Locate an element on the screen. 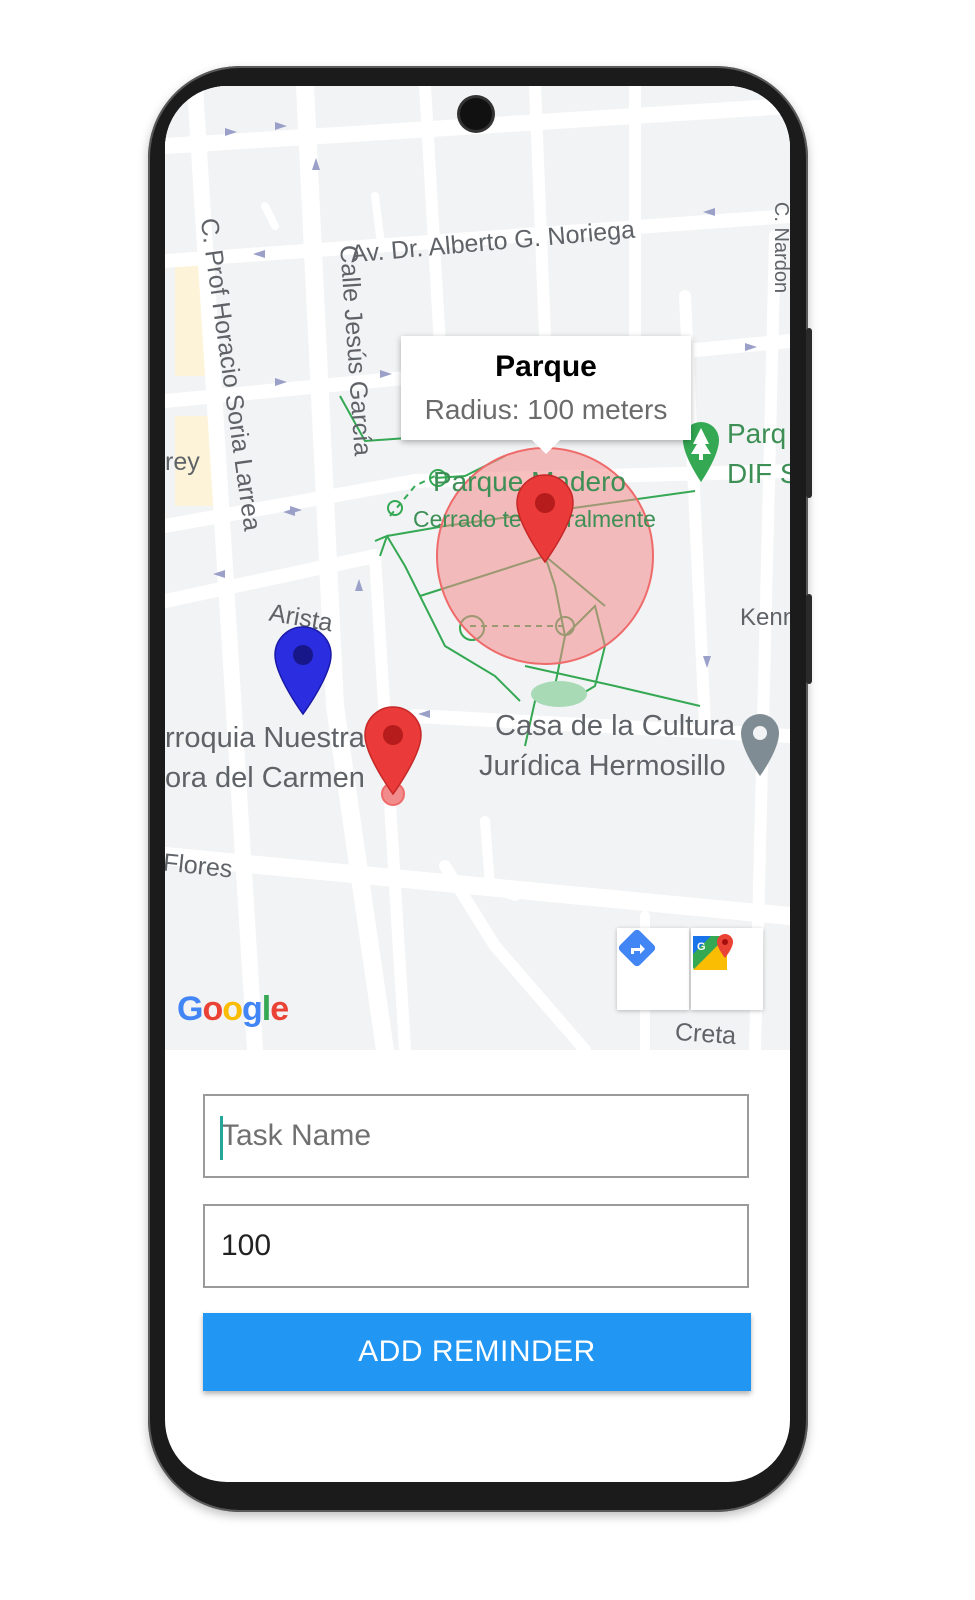  place-marker-icon is located at coordinates (760, 745).